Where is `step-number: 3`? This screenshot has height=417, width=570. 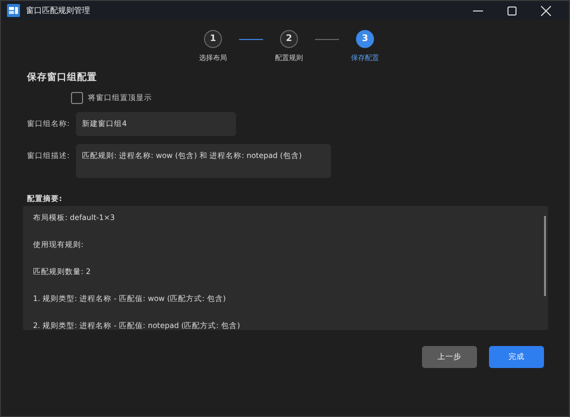
step-number: 3 is located at coordinates (365, 39).